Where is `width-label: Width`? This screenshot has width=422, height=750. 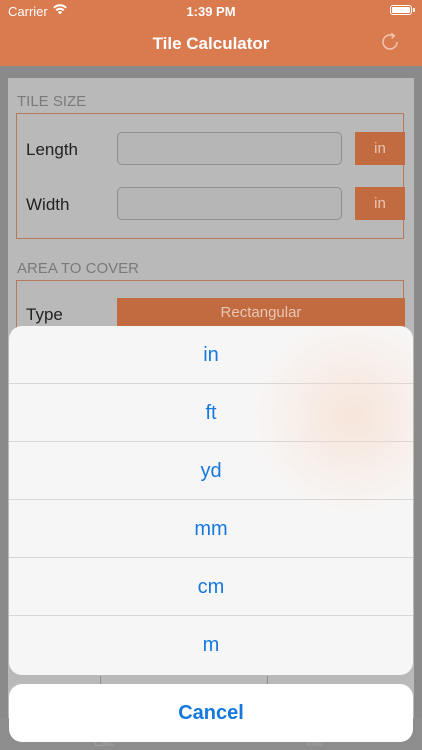 width-label: Width is located at coordinates (48, 204).